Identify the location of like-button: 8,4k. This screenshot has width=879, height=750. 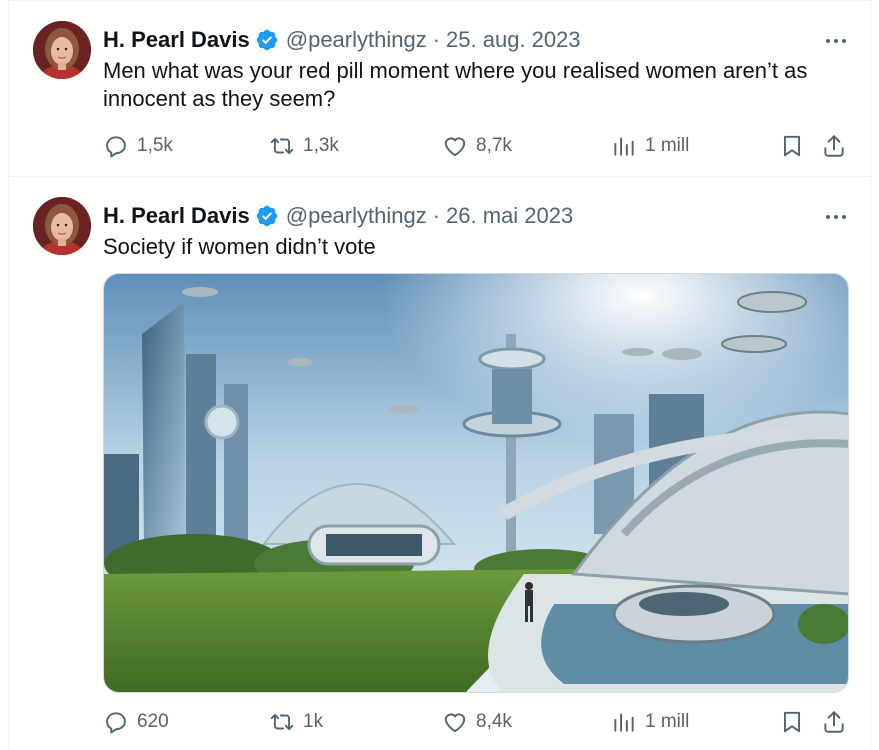
(477, 722).